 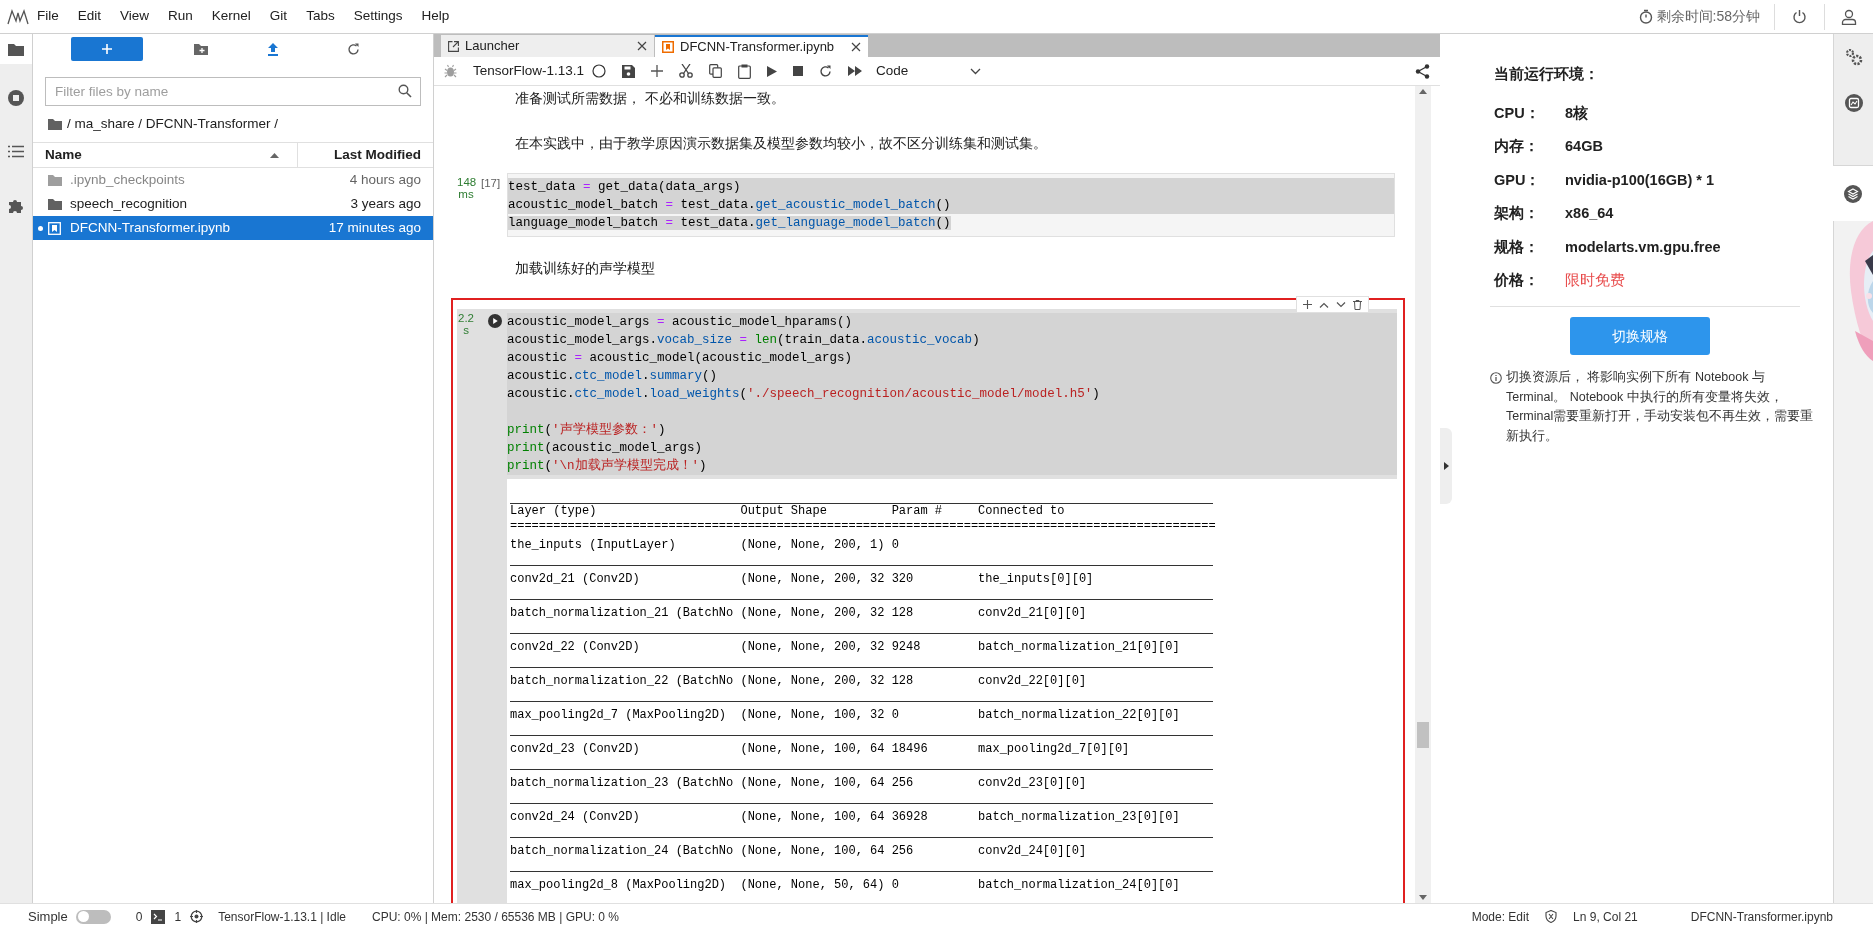 What do you see at coordinates (466, 189) in the screenshot?
I see `execution-time: 148 ms` at bounding box center [466, 189].